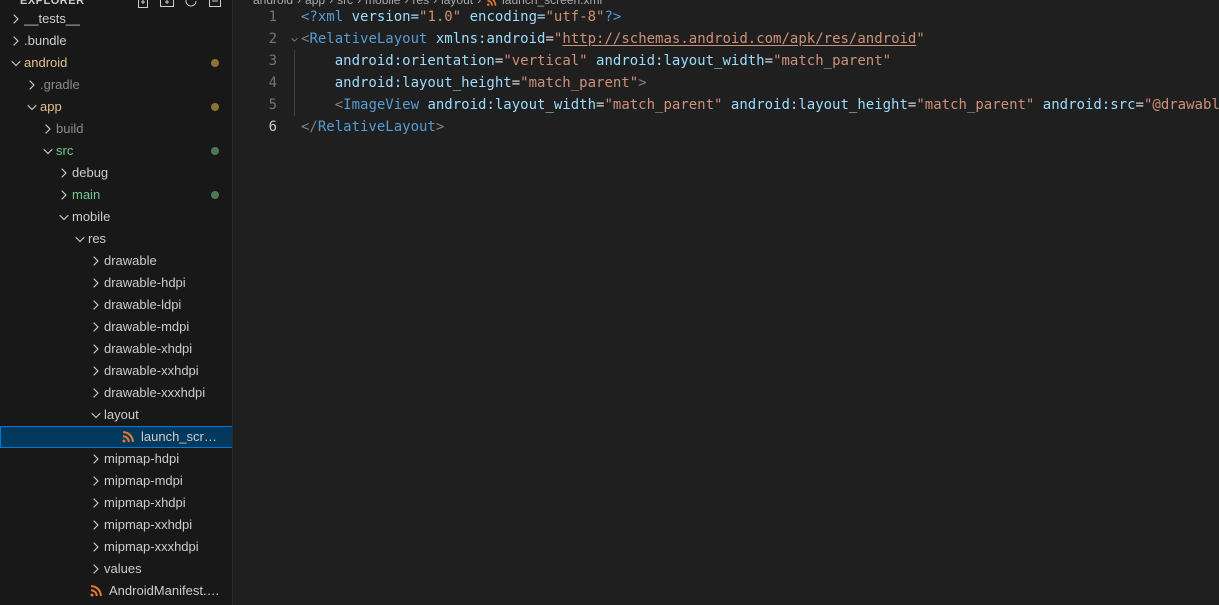 Image resolution: width=1219 pixels, height=605 pixels. What do you see at coordinates (474, 83) in the screenshot?
I see `code-line-text: android:layout_height="match_parent">` at bounding box center [474, 83].